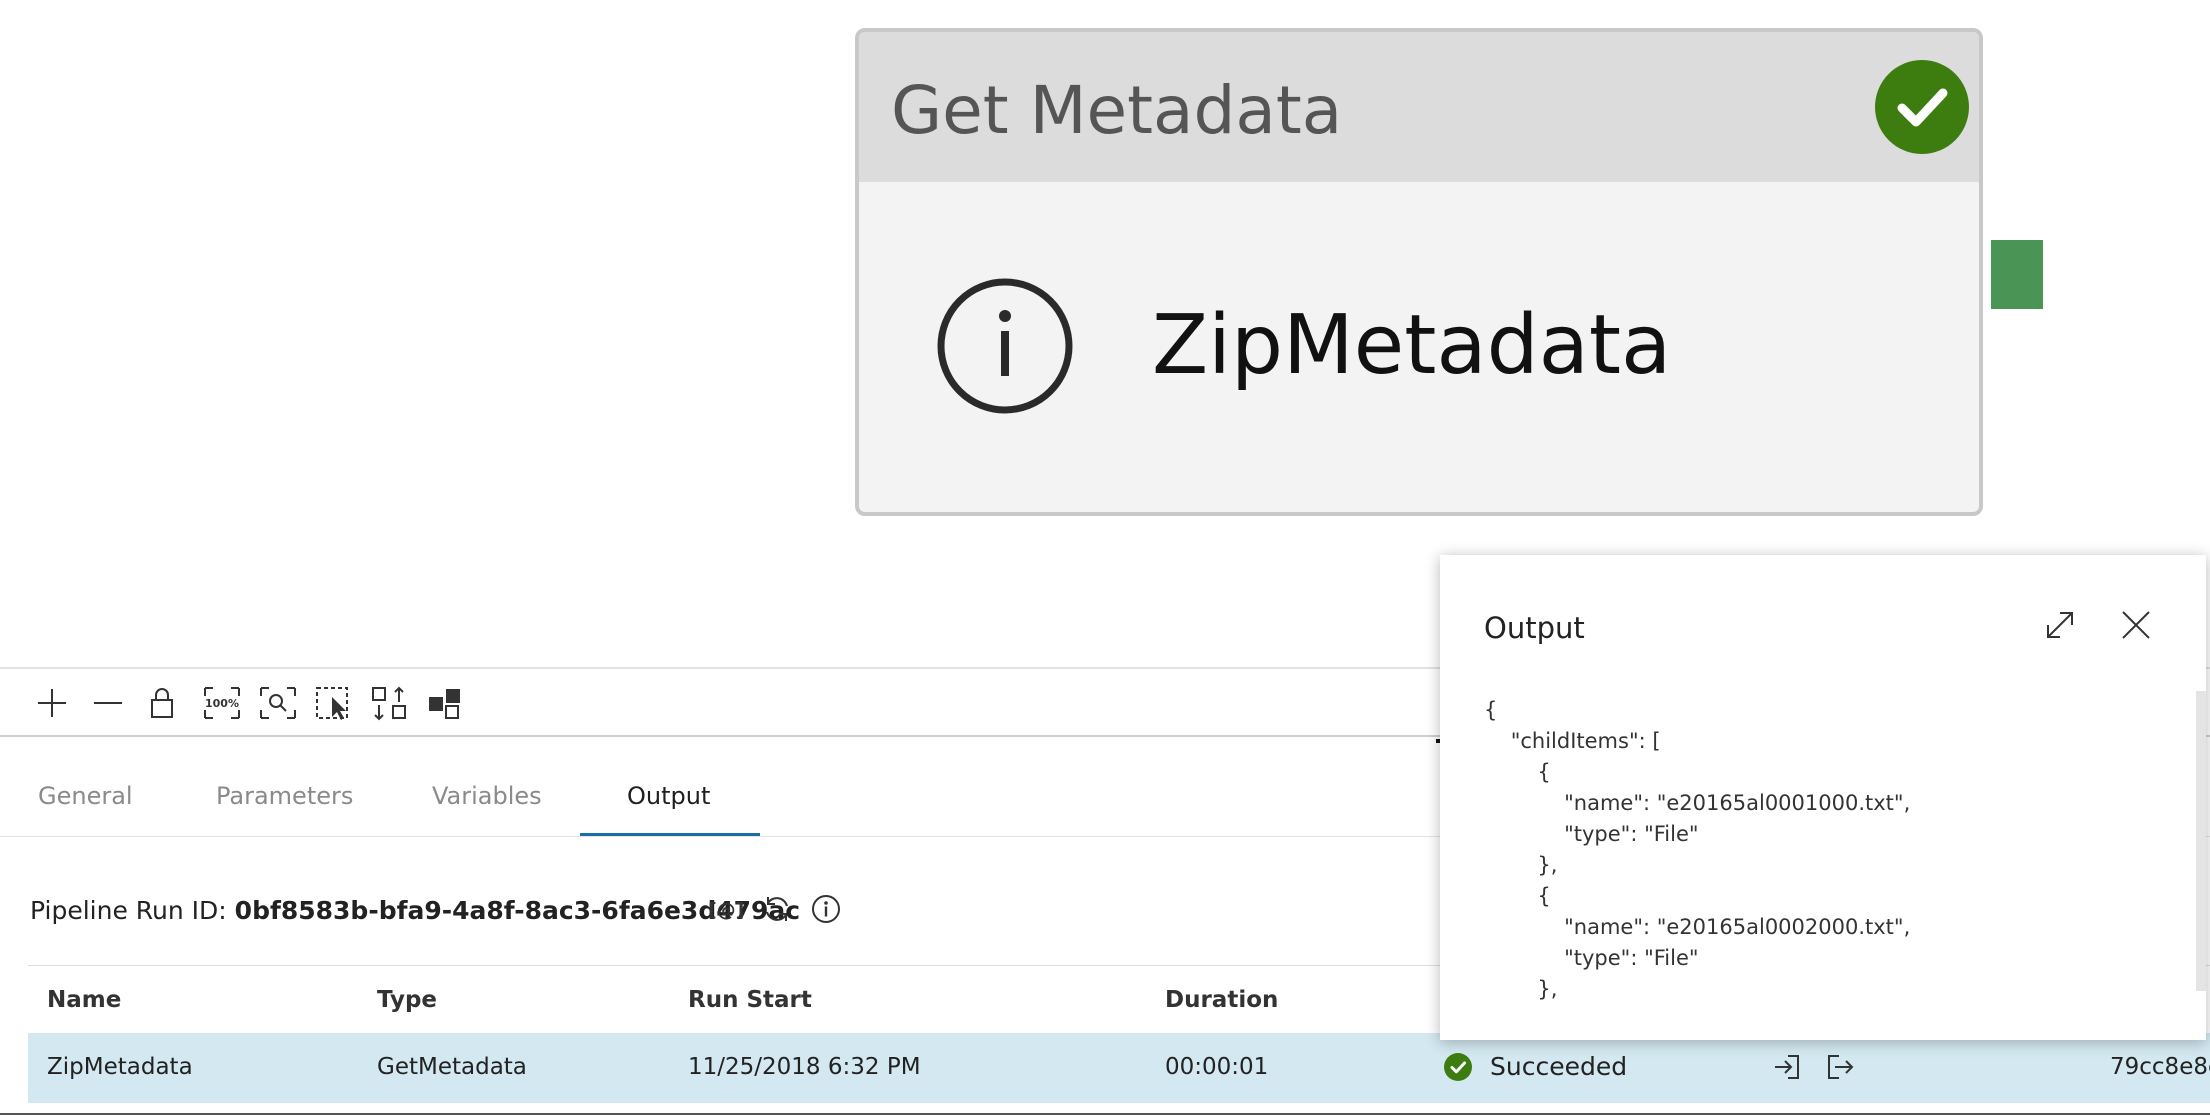 The image size is (2210, 1118). I want to click on column-header-name: Name, so click(84, 1000).